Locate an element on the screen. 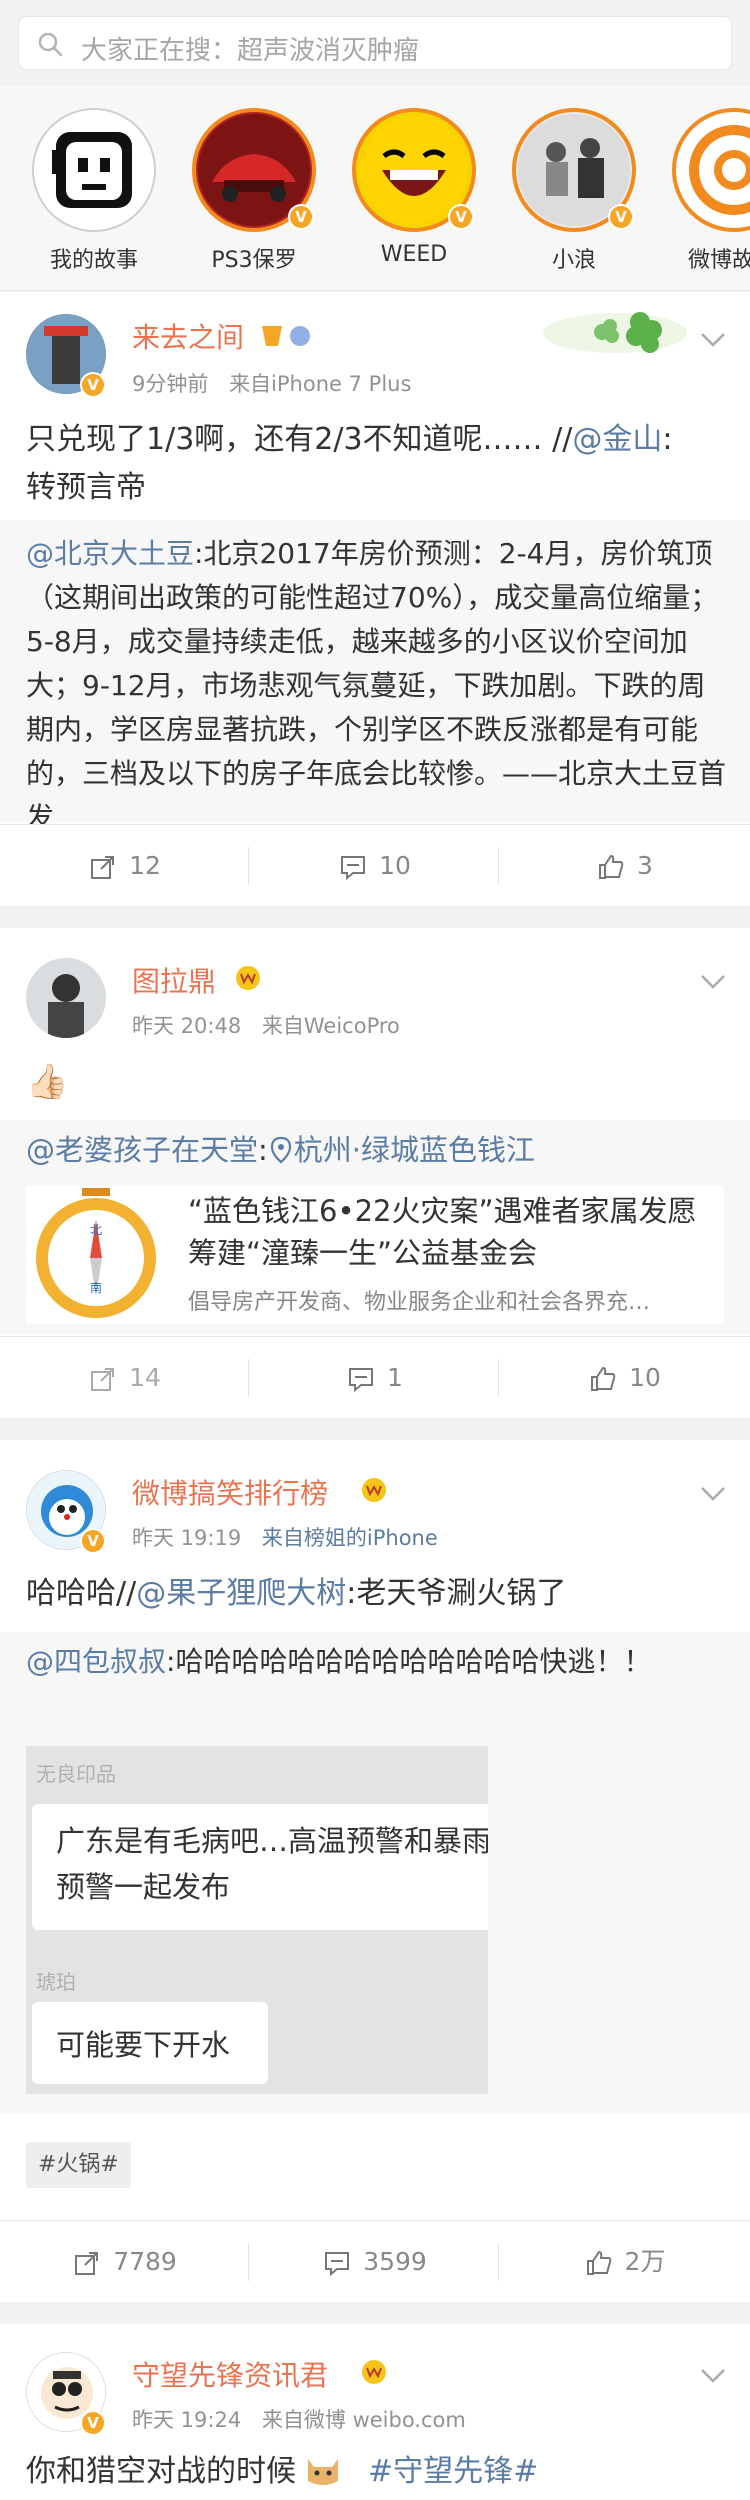 The image size is (750, 2500). repost-count: 14 is located at coordinates (145, 1377).